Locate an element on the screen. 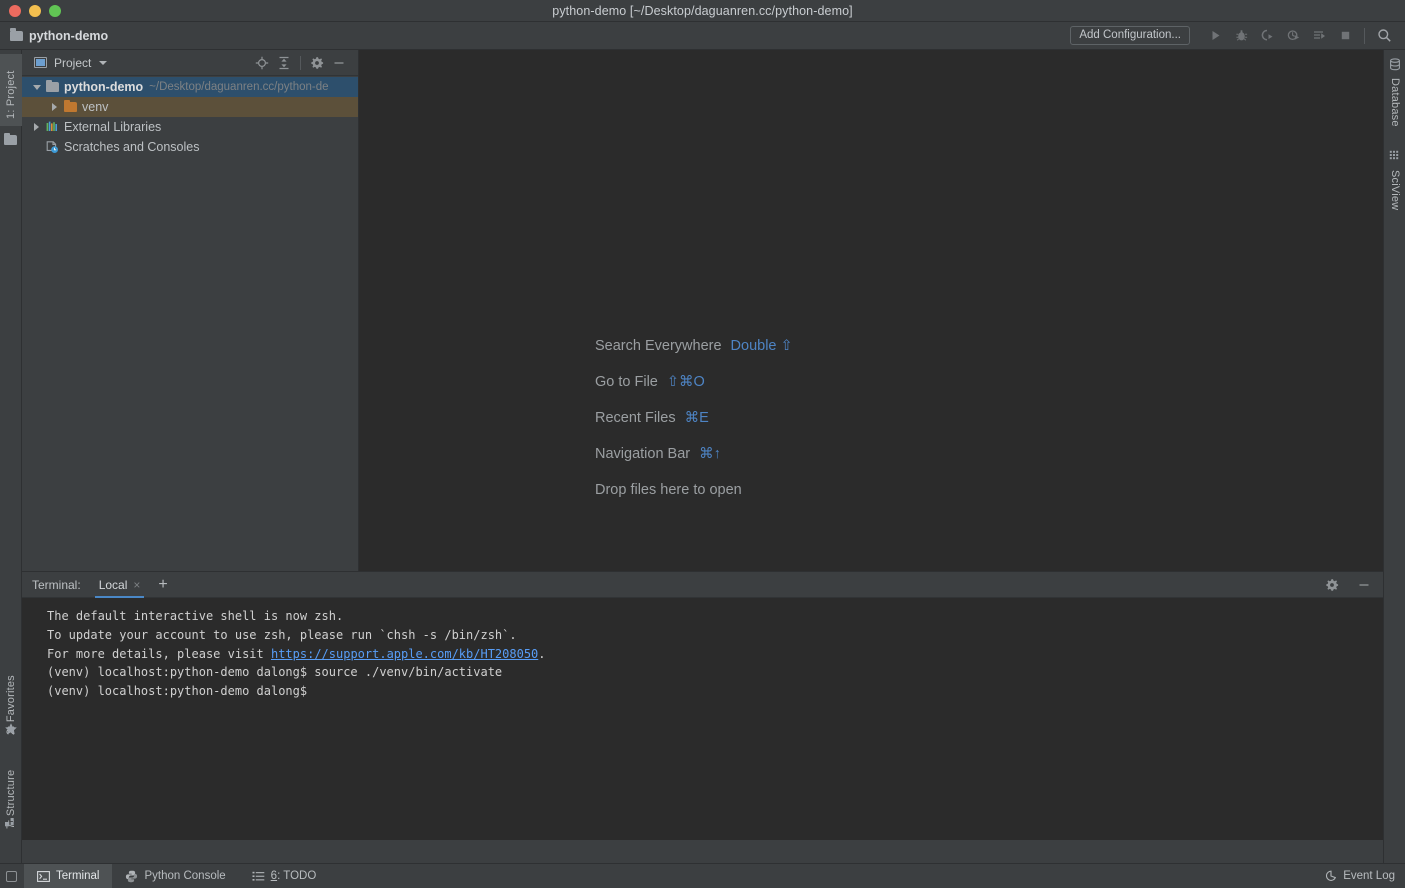 Image resolution: width=1405 pixels, height=888 pixels. toolbar-project-name: python-demo is located at coordinates (69, 35).